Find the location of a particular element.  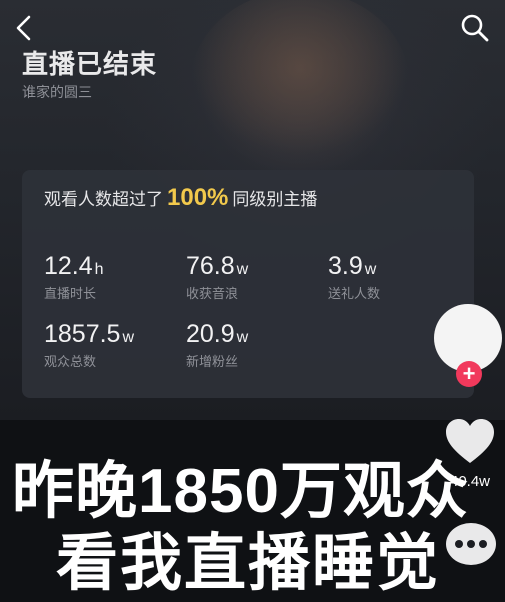

stat-value: 3.9 is located at coordinates (345, 266).